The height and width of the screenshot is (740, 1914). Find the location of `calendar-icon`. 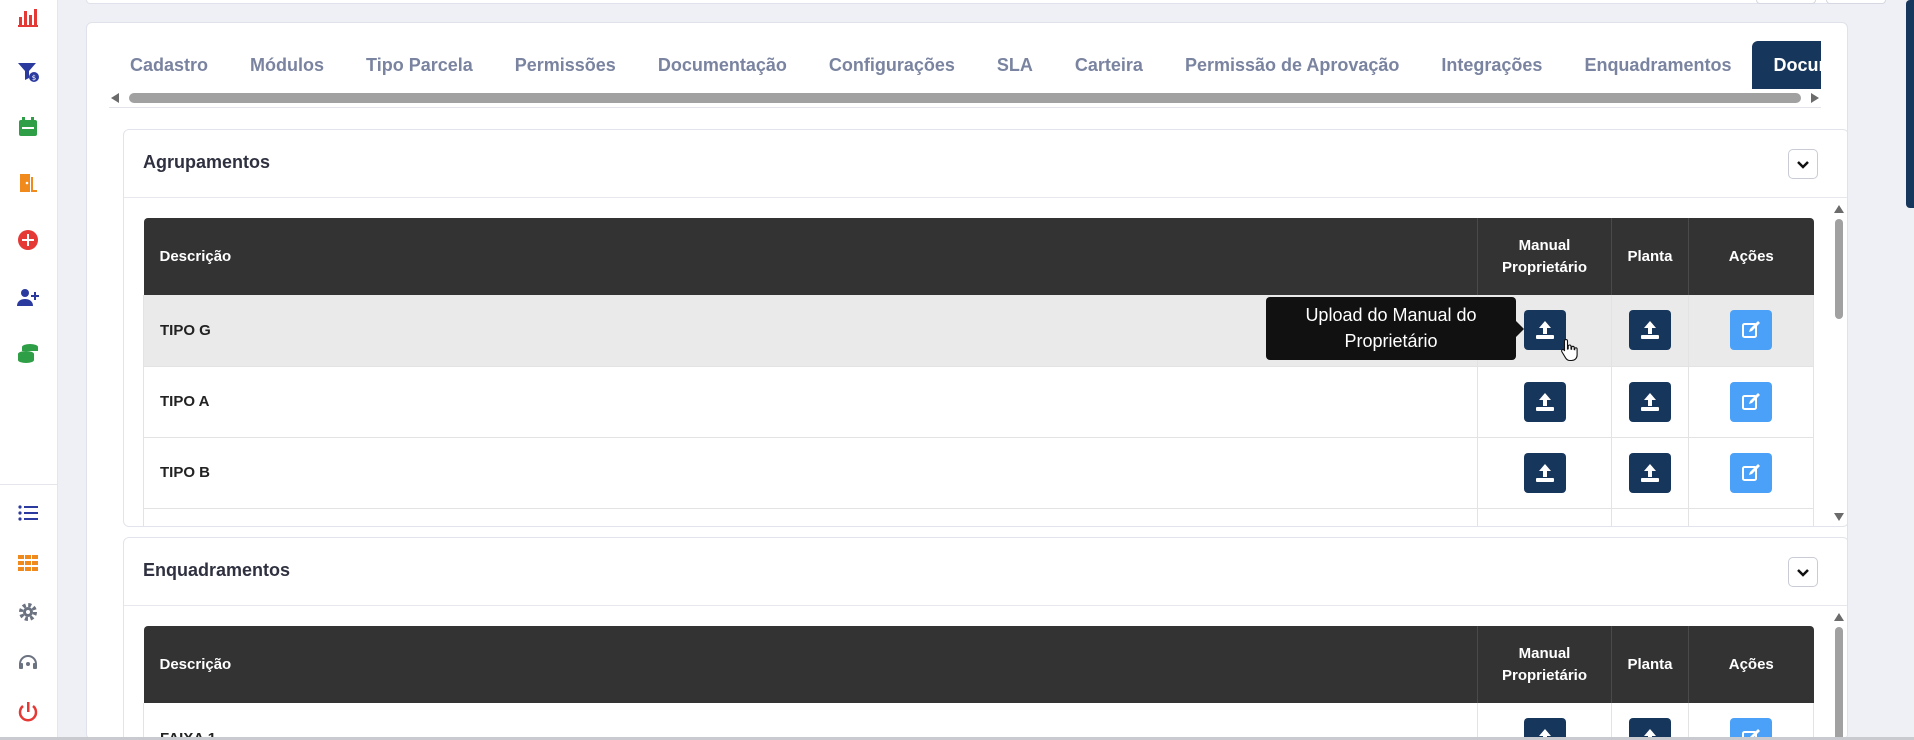

calendar-icon is located at coordinates (28, 127).